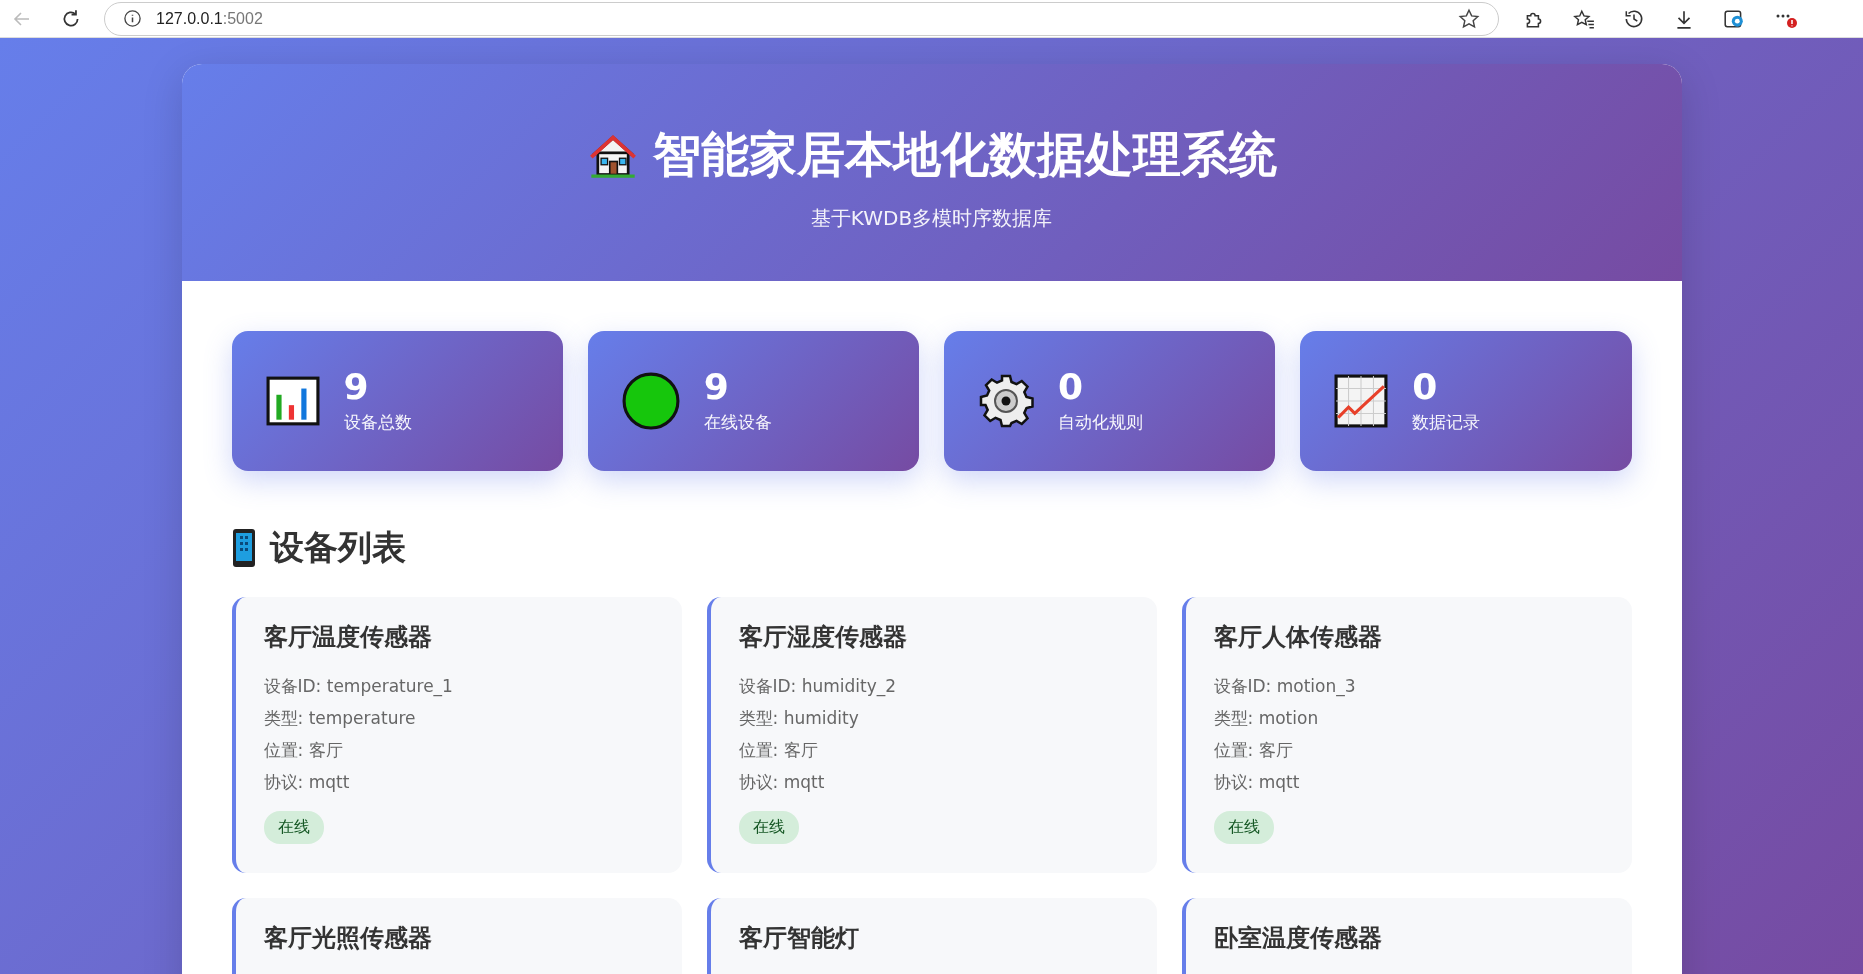 The height and width of the screenshot is (974, 1863). What do you see at coordinates (799, 938) in the screenshot?
I see `device-name: 客厅智能灯` at bounding box center [799, 938].